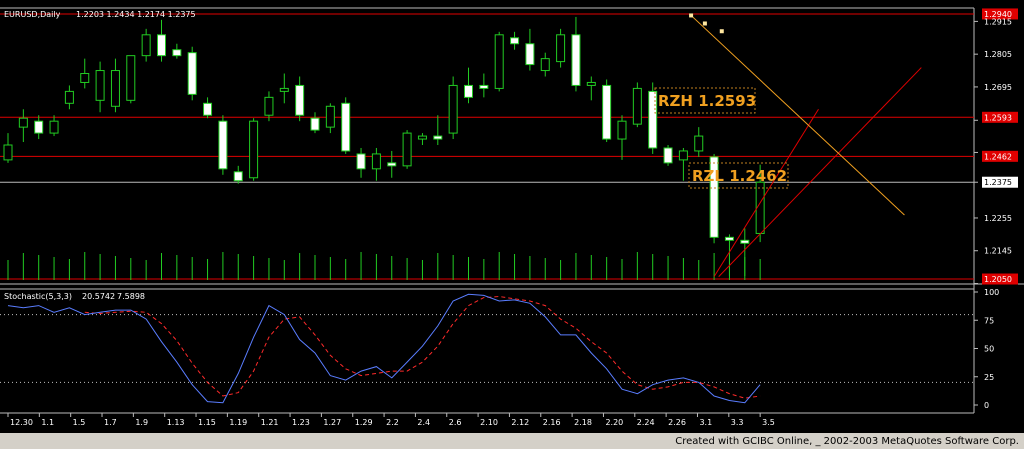 The image size is (1024, 449). Describe the element at coordinates (646, 422) in the screenshot. I see `date-label-20: 2.24` at that location.